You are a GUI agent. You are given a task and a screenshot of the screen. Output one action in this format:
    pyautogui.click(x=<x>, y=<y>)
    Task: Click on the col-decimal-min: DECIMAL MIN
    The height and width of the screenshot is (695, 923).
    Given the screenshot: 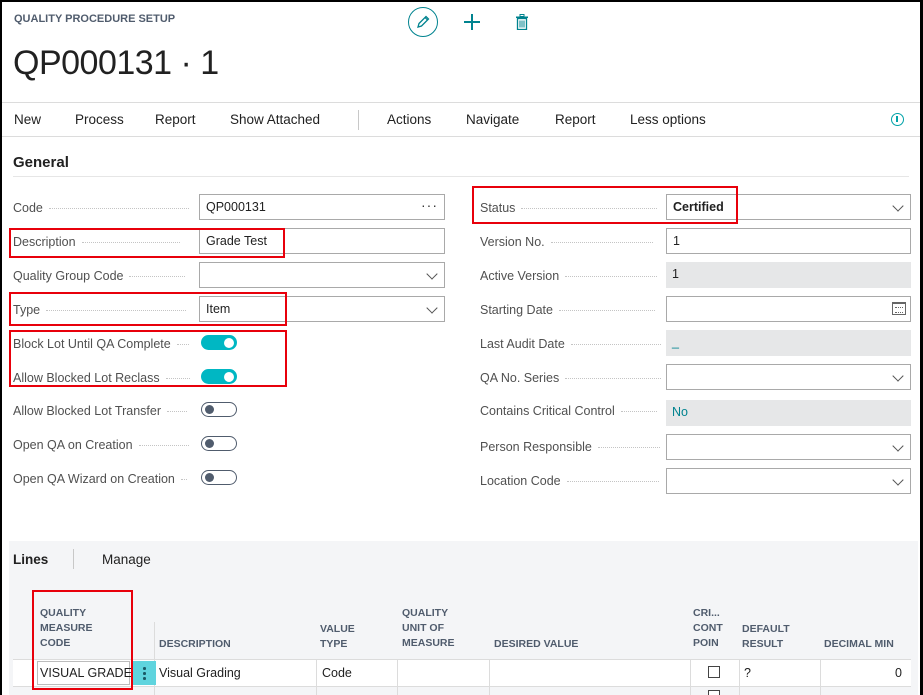 What is the action you would take?
    pyautogui.click(x=859, y=644)
    